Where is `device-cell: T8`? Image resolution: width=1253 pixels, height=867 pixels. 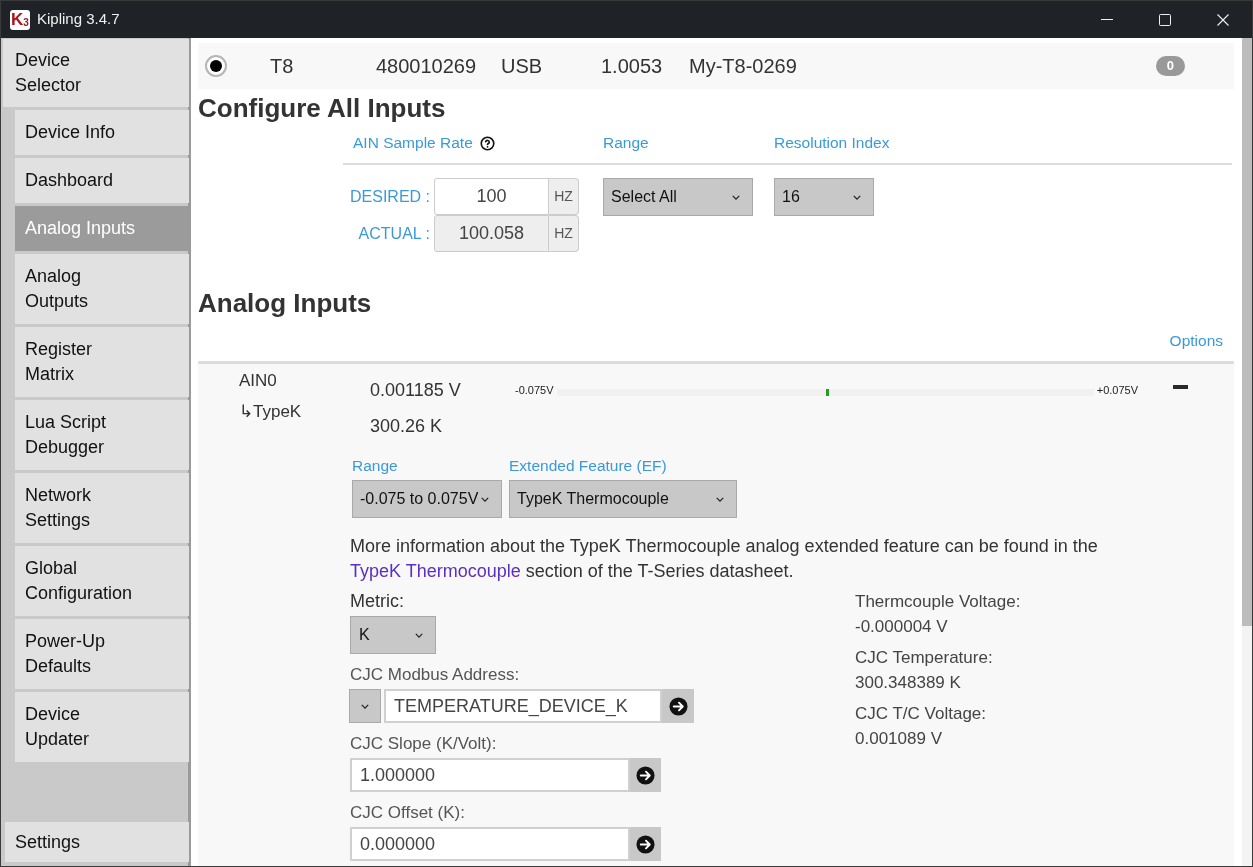
device-cell: T8 is located at coordinates (282, 66).